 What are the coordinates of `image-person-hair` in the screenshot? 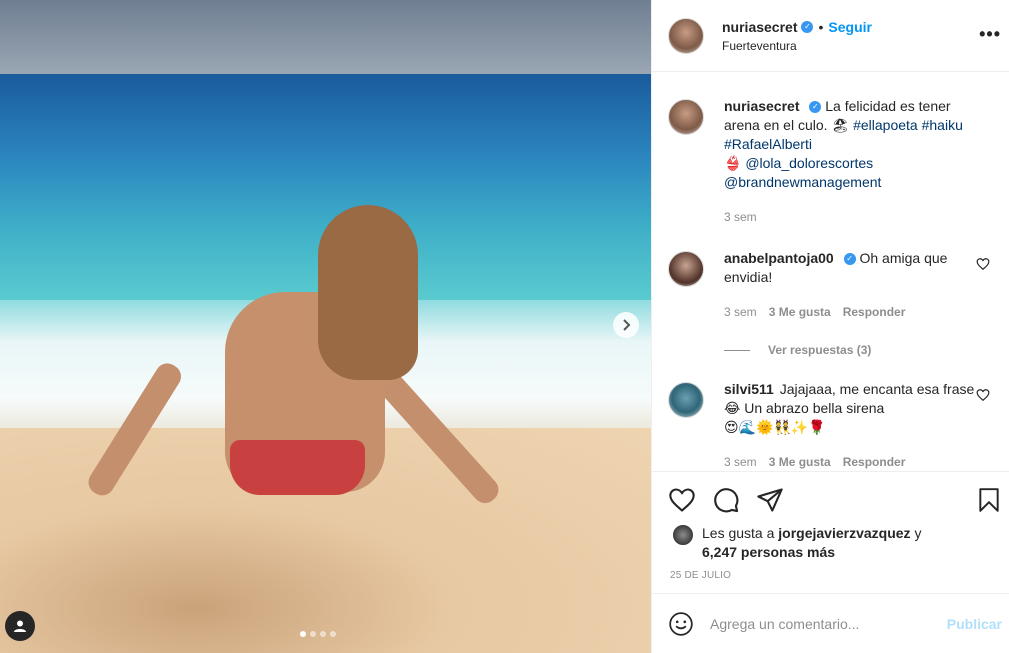 It's located at (368, 292).